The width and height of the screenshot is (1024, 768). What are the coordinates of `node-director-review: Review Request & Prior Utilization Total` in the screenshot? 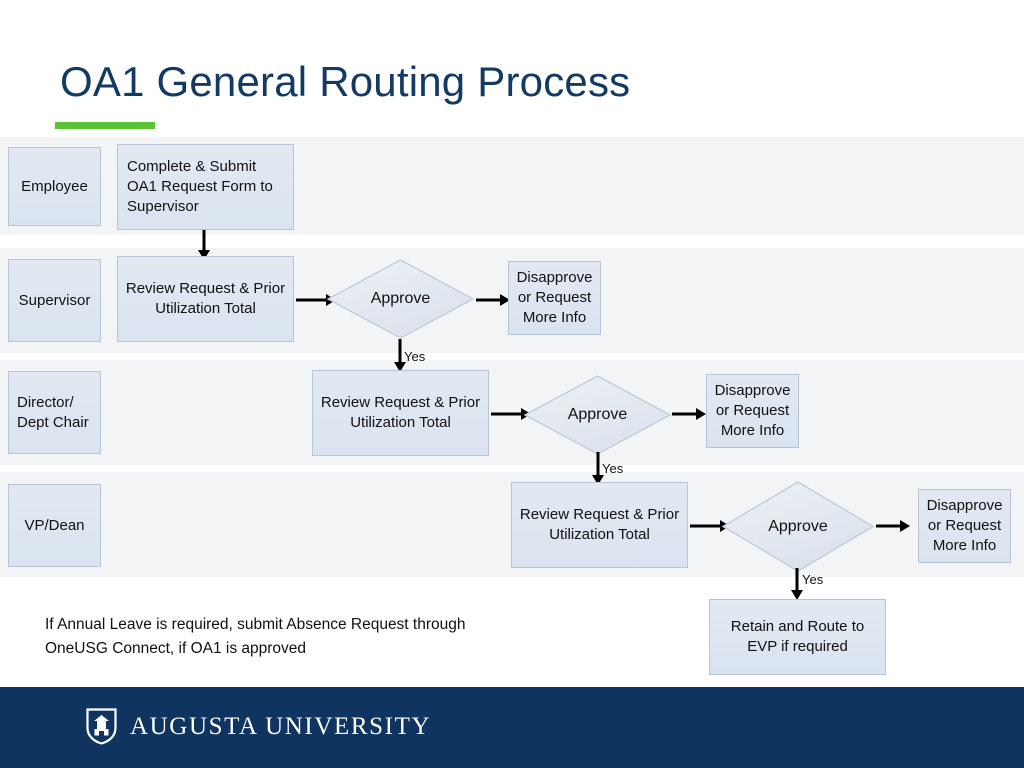 It's located at (400, 413).